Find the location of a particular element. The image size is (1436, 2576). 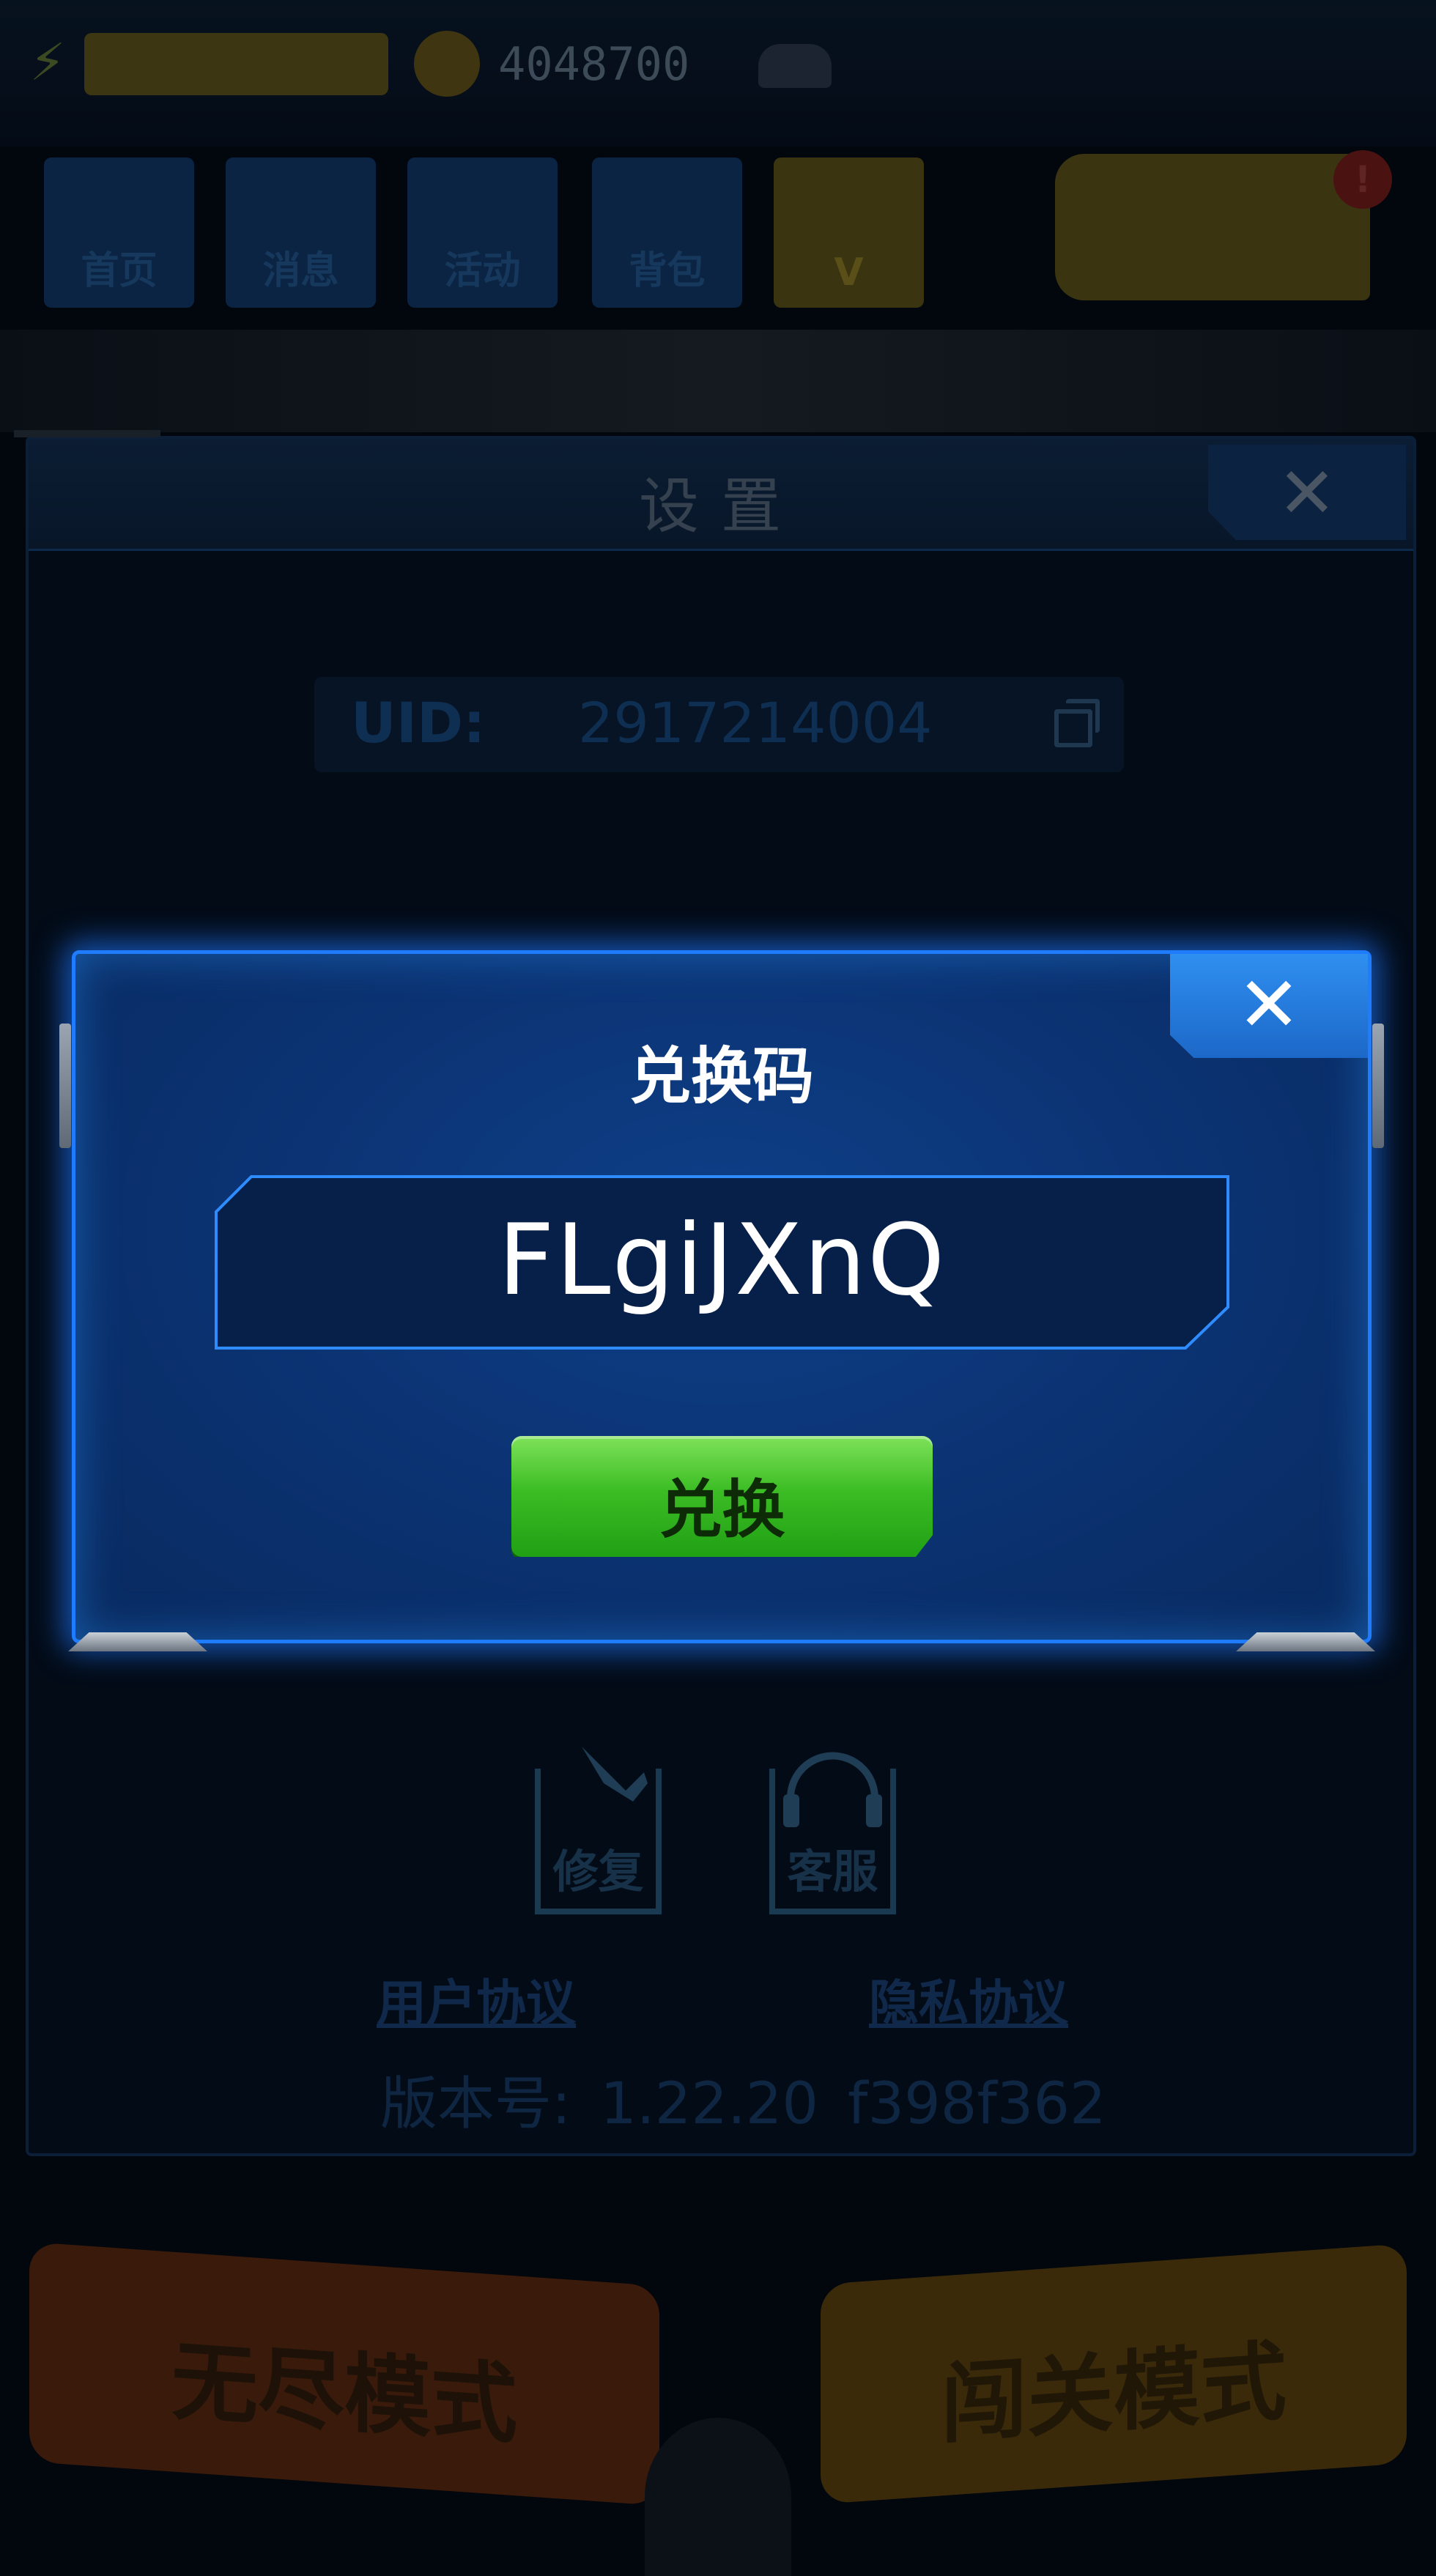

nav-home-button: 首页 is located at coordinates (119, 233).